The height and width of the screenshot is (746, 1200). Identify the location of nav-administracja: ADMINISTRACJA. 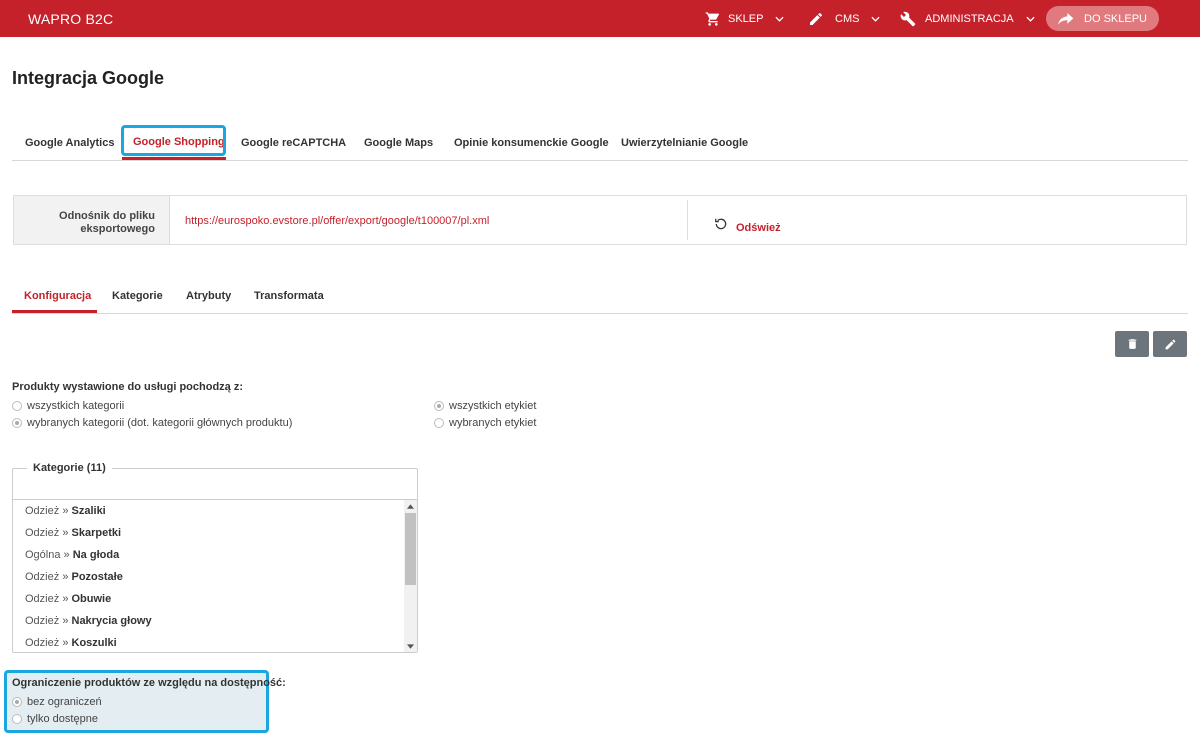
(967, 18).